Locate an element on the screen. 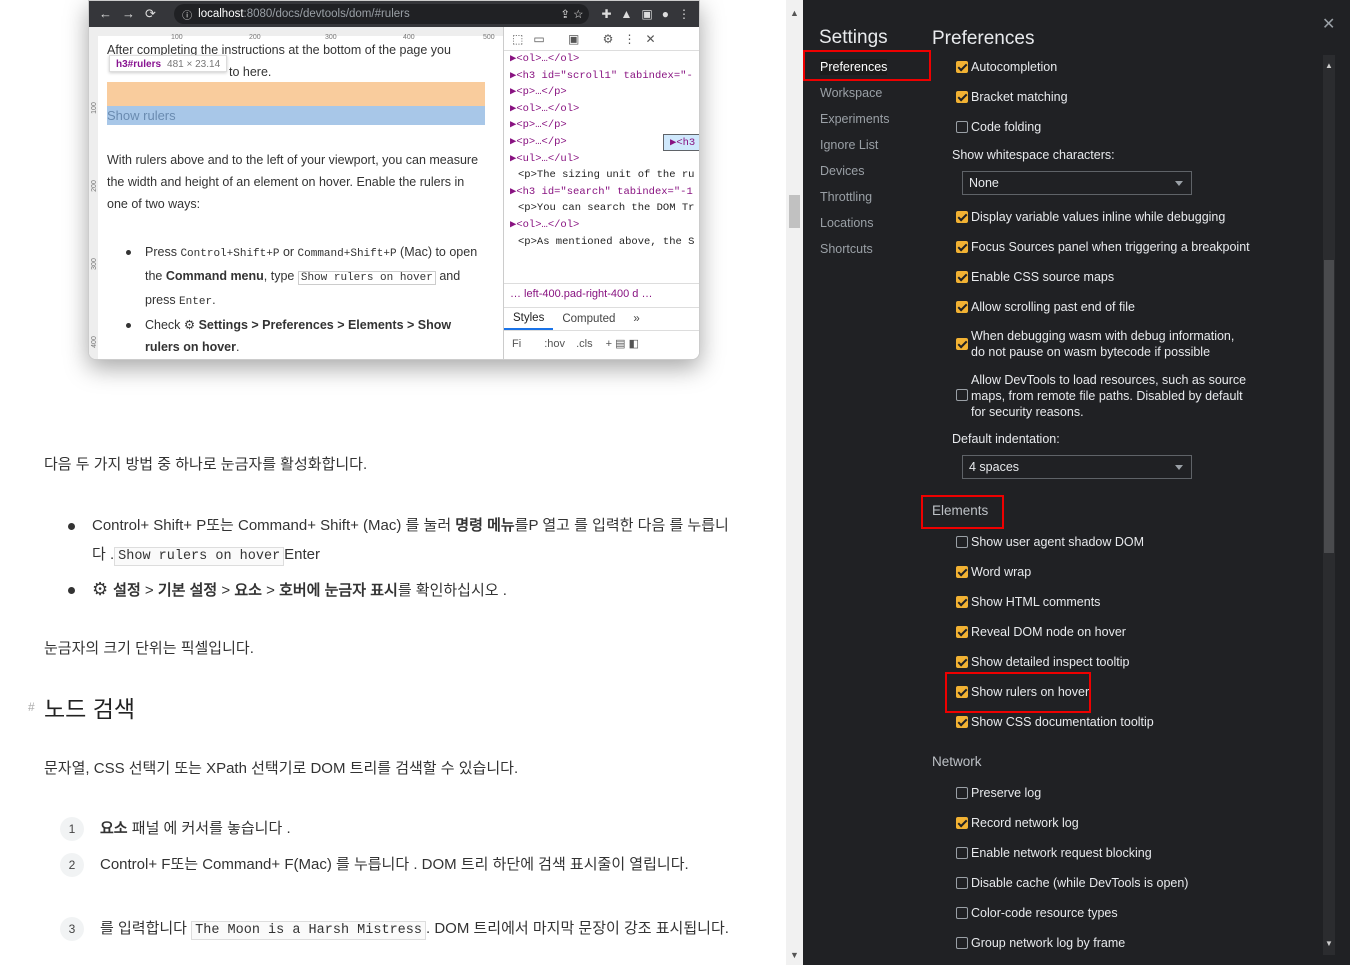 This screenshot has height=965, width=1350. sidebar-item-locations: Locations is located at coordinates (847, 223).